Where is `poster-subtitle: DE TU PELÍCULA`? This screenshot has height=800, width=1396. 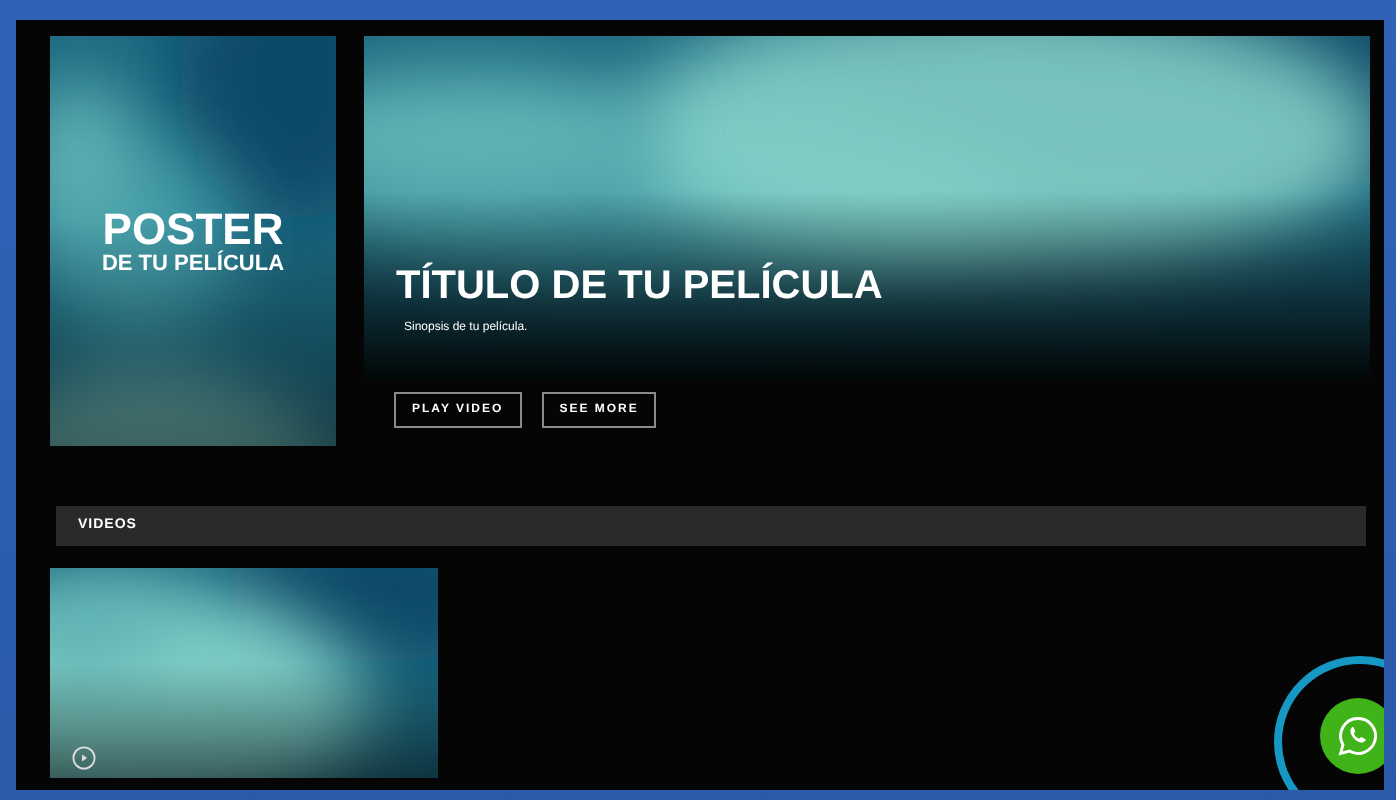 poster-subtitle: DE TU PELÍCULA is located at coordinates (193, 263).